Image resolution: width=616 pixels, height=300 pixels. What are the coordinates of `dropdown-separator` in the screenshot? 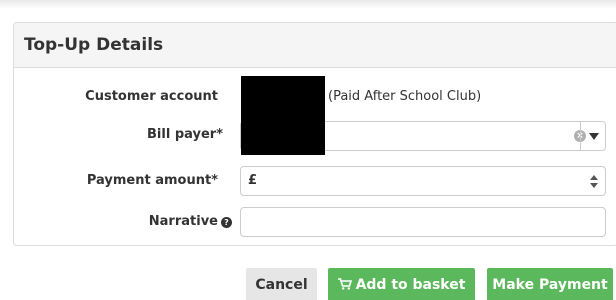 It's located at (580, 136).